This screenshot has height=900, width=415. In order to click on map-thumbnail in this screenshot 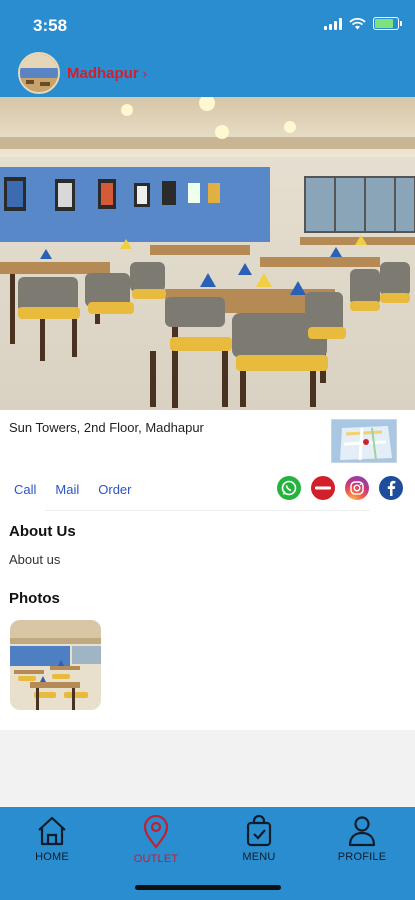, I will do `click(364, 441)`.